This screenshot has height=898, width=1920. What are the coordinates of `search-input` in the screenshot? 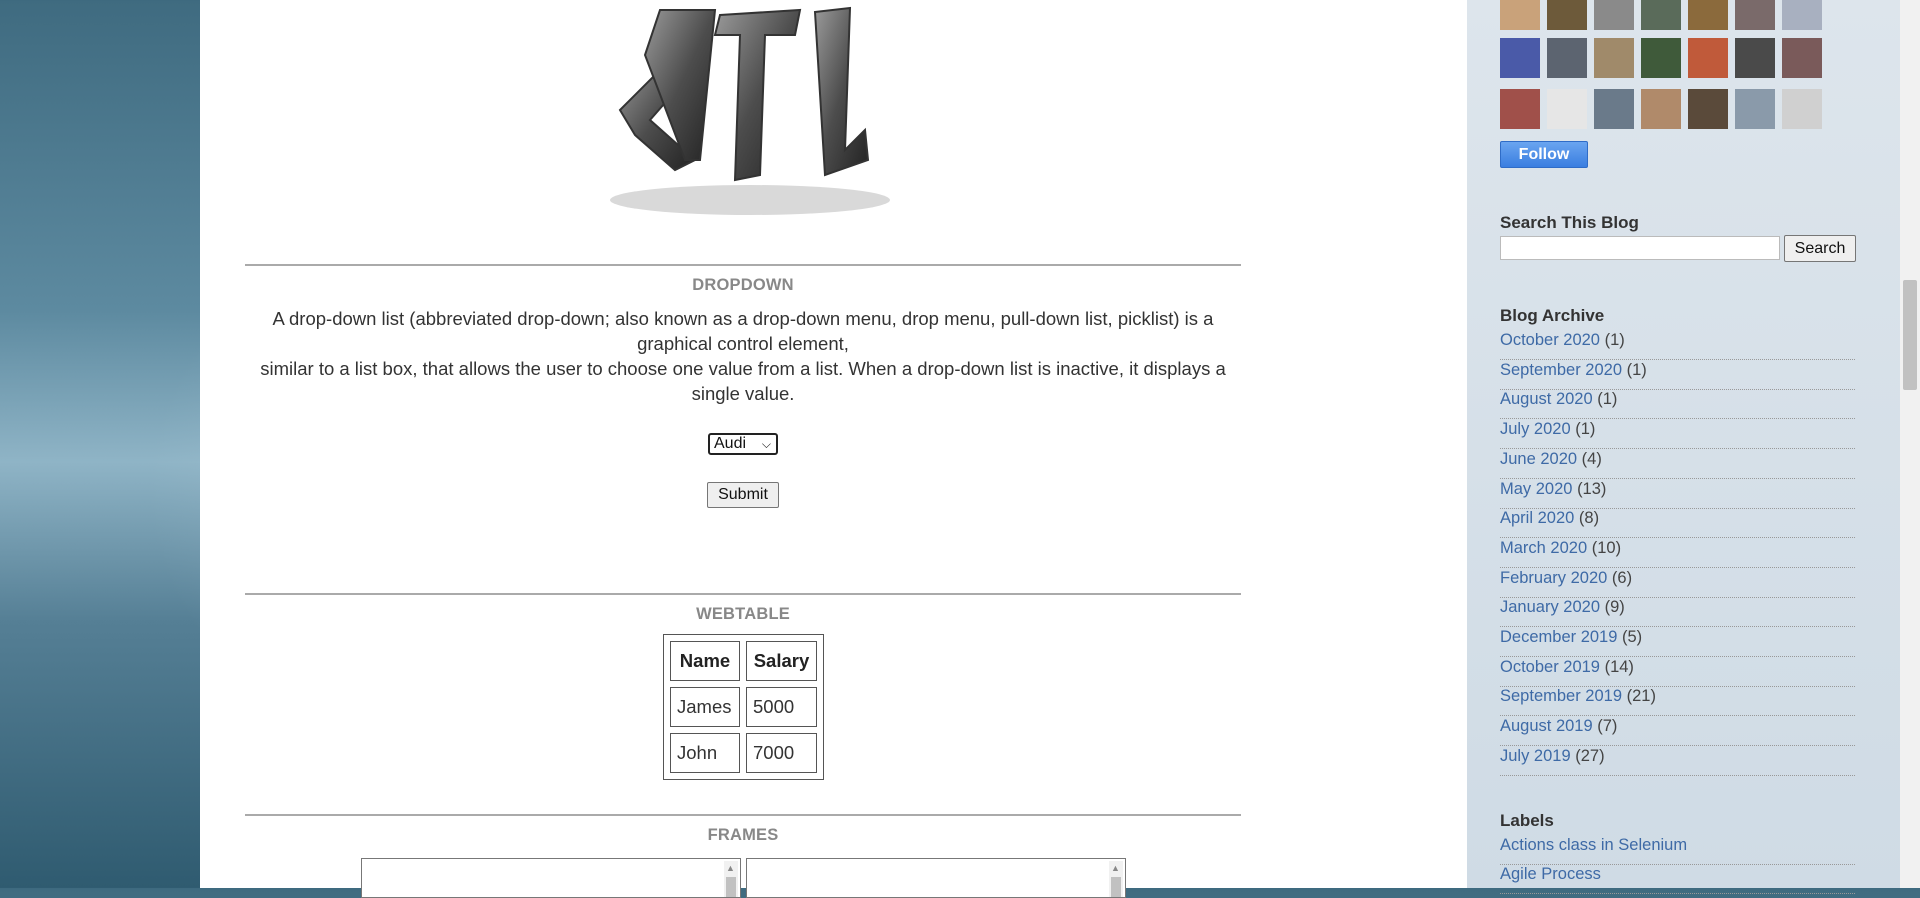 It's located at (1640, 248).